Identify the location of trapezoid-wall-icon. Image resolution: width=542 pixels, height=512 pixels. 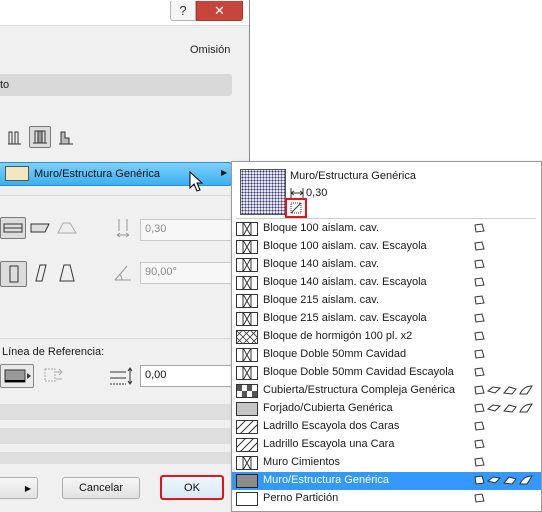
(40, 228).